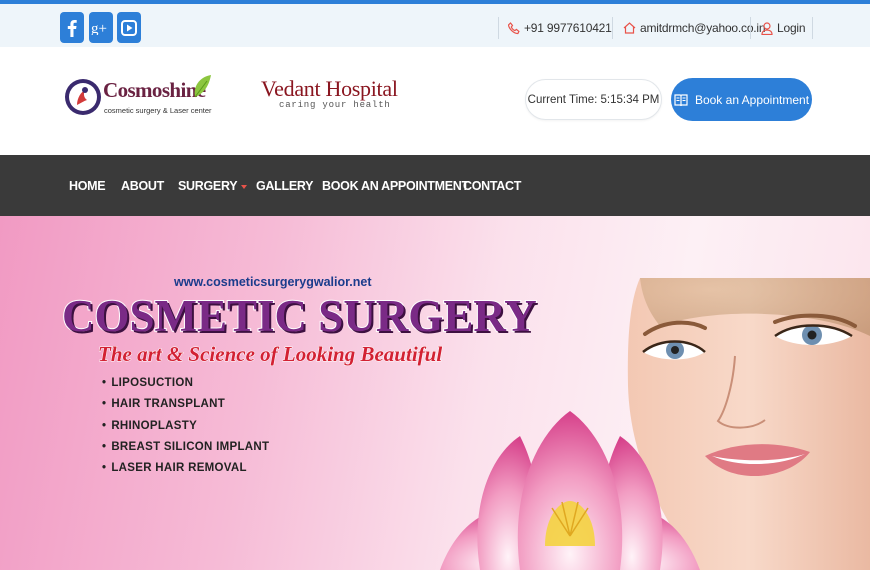 Image resolution: width=870 pixels, height=570 pixels. I want to click on phone-info: +91 9977610421, so click(560, 28).